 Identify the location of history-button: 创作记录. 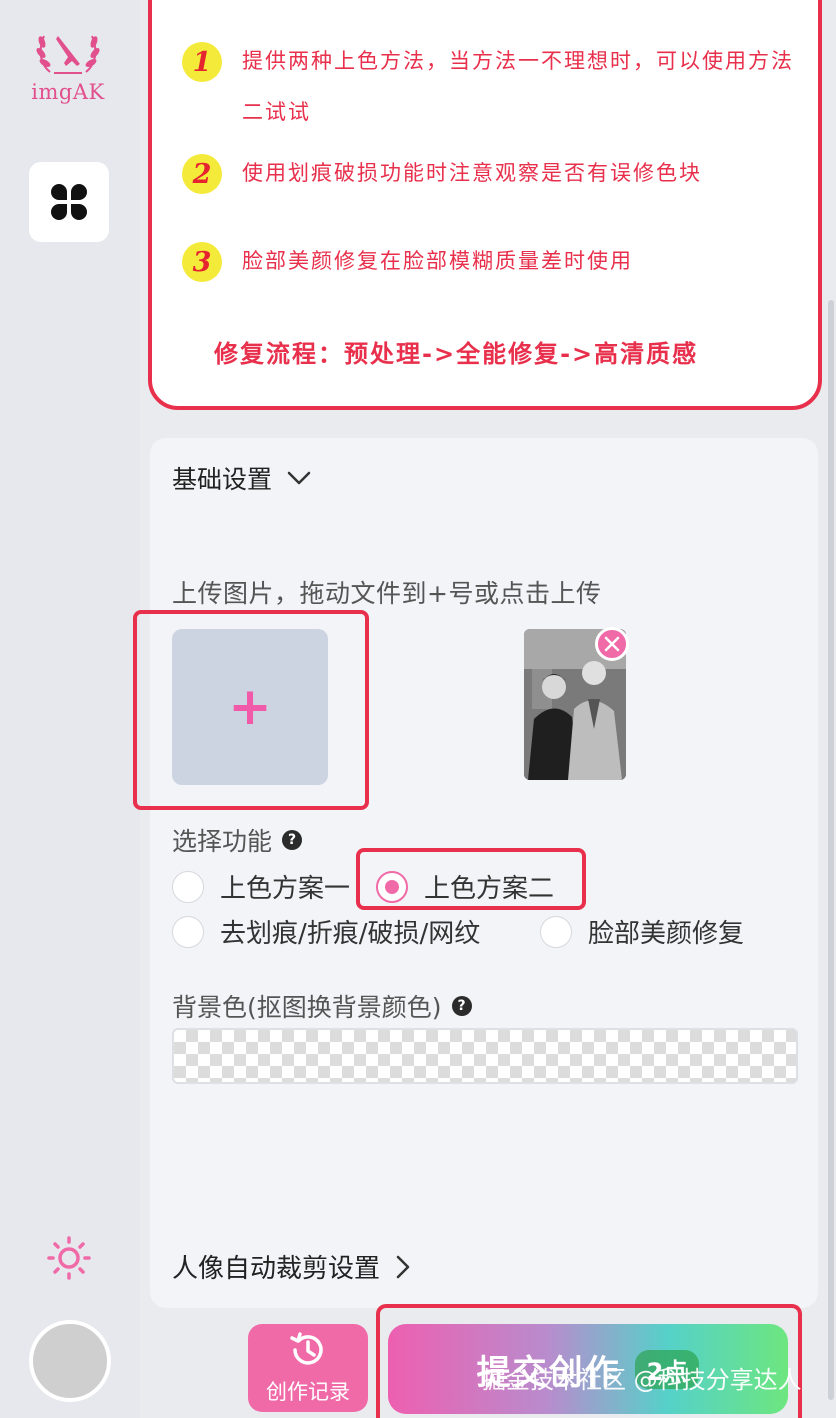
(308, 1368).